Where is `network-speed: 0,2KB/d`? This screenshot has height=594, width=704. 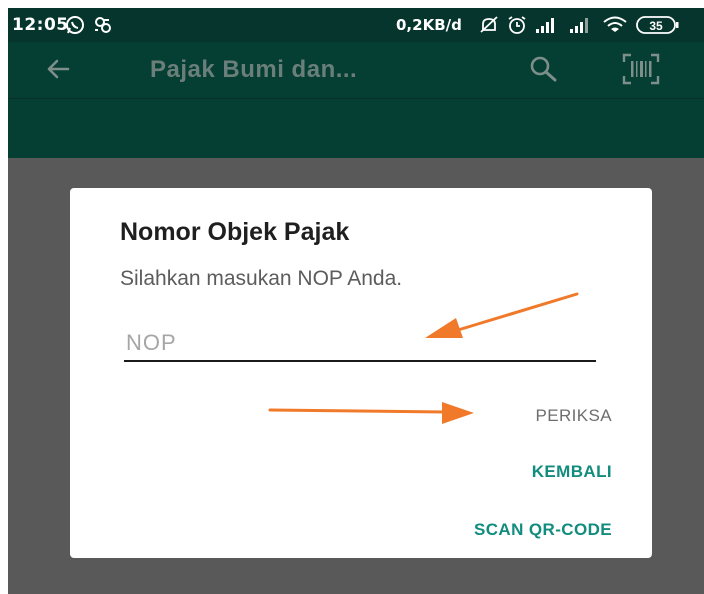
network-speed: 0,2KB/d is located at coordinates (429, 25).